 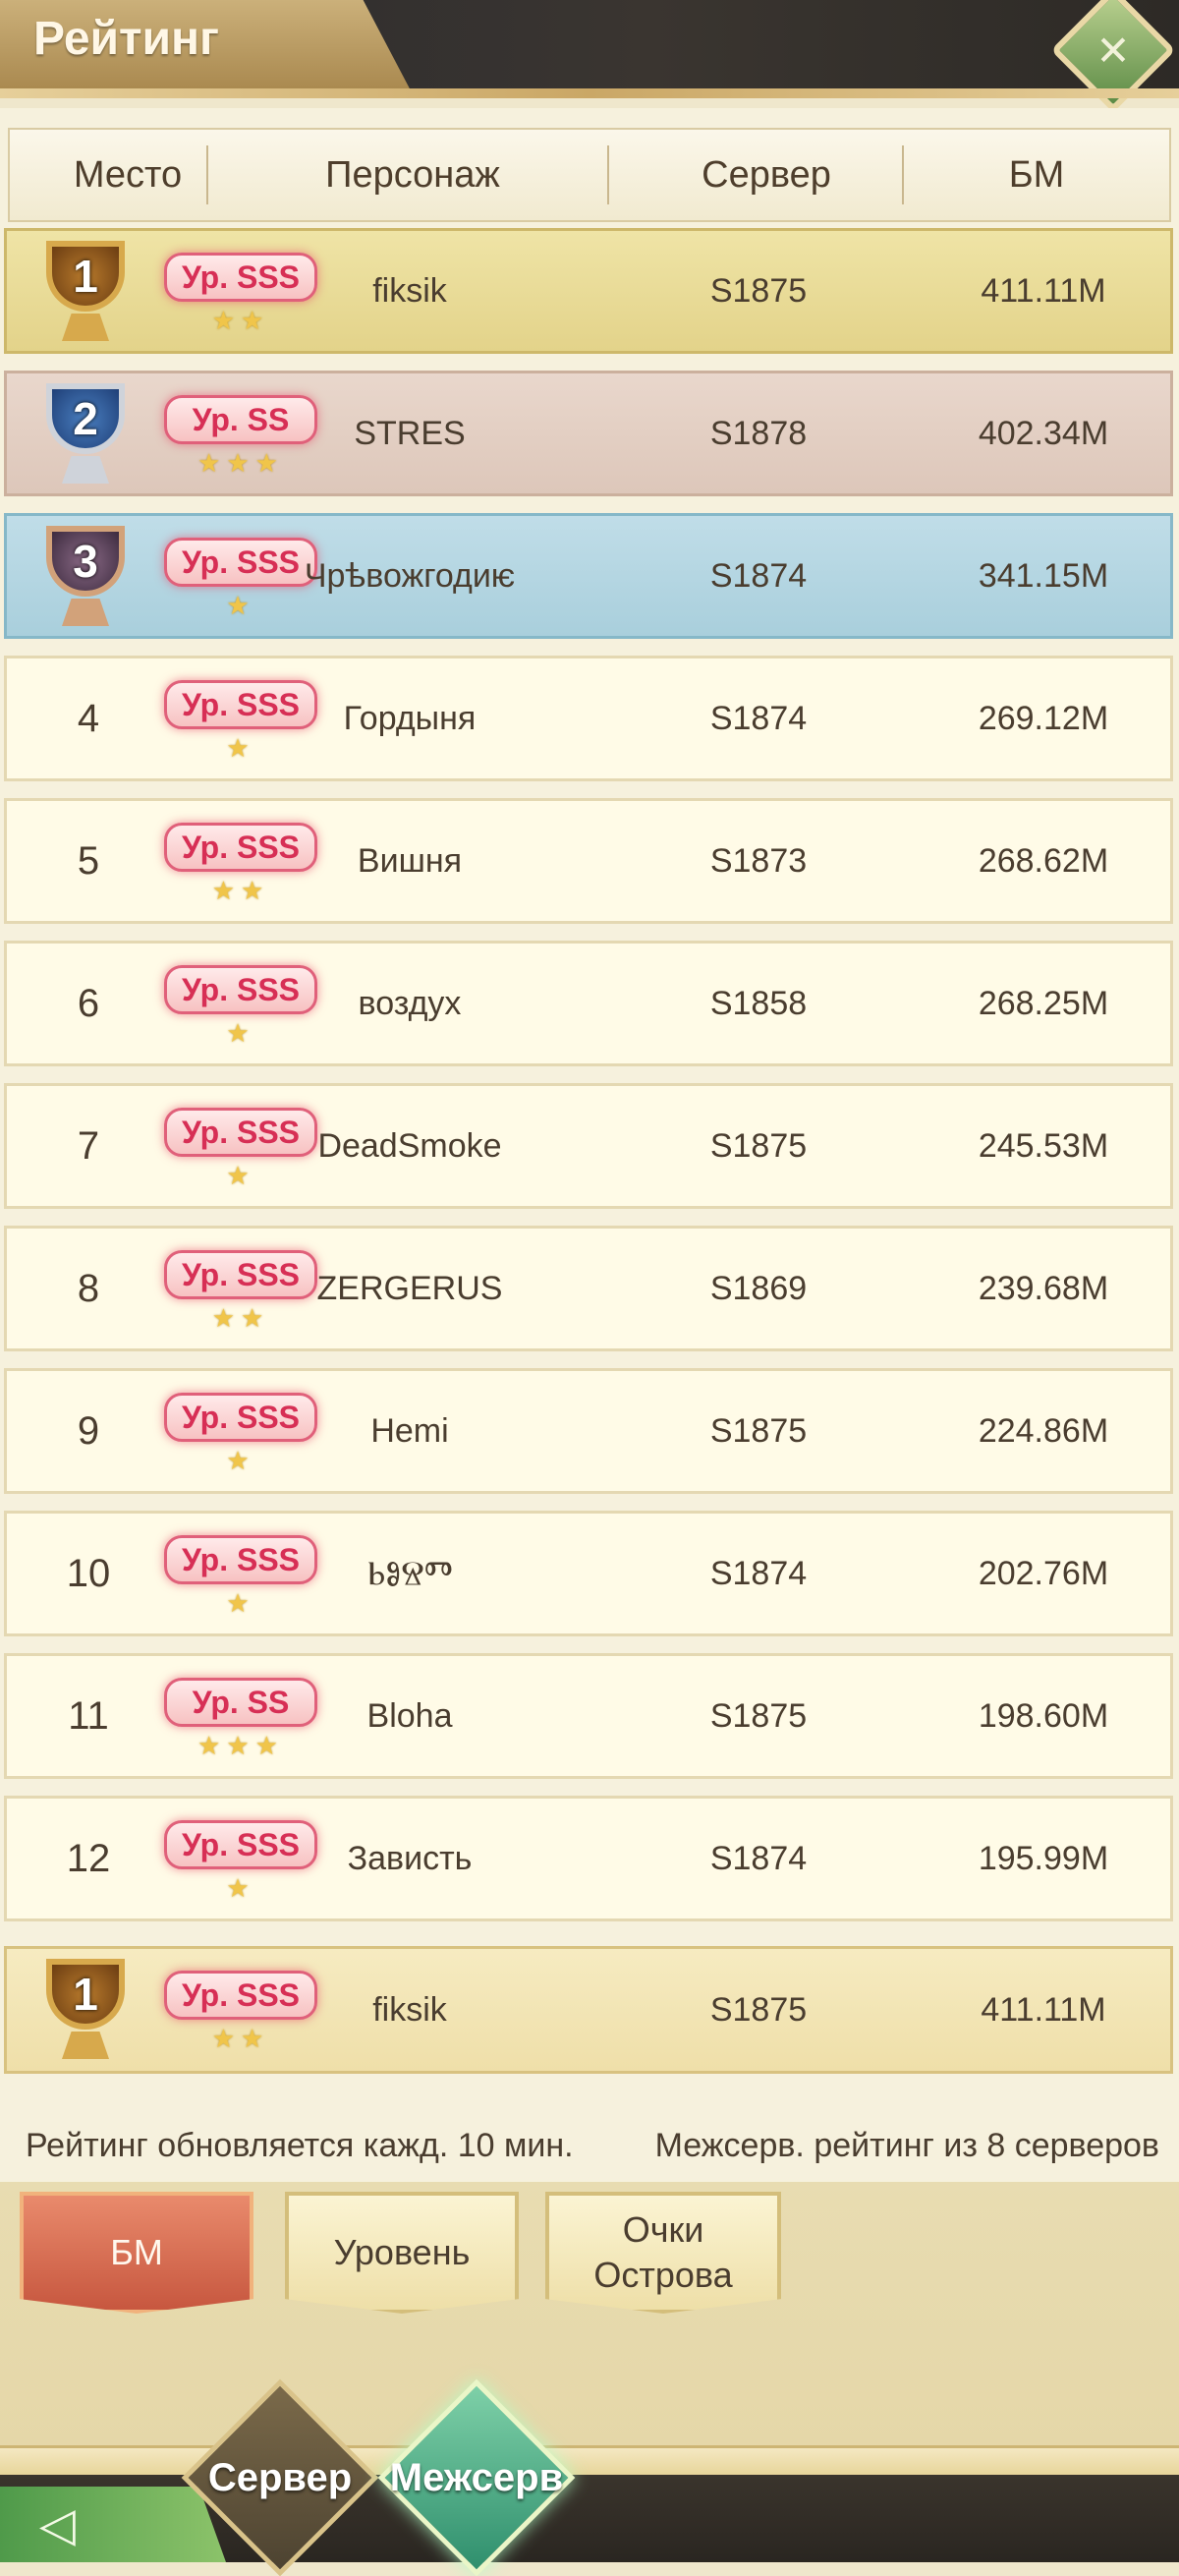 I want to click on player-name: Hemi, so click(x=409, y=1431).